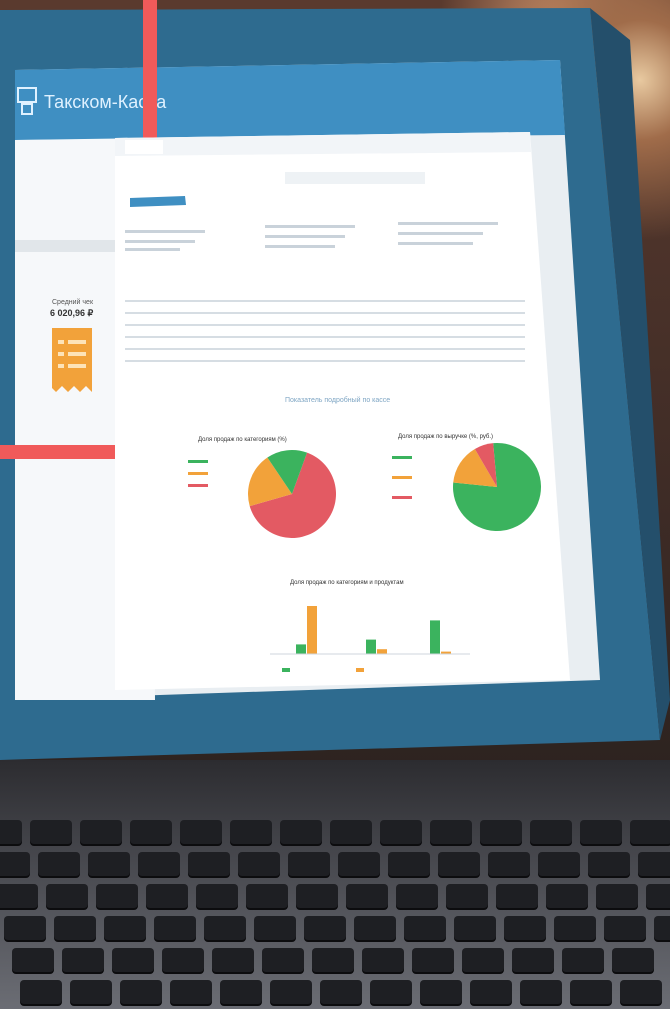  I want to click on receipt-icon, so click(72, 360).